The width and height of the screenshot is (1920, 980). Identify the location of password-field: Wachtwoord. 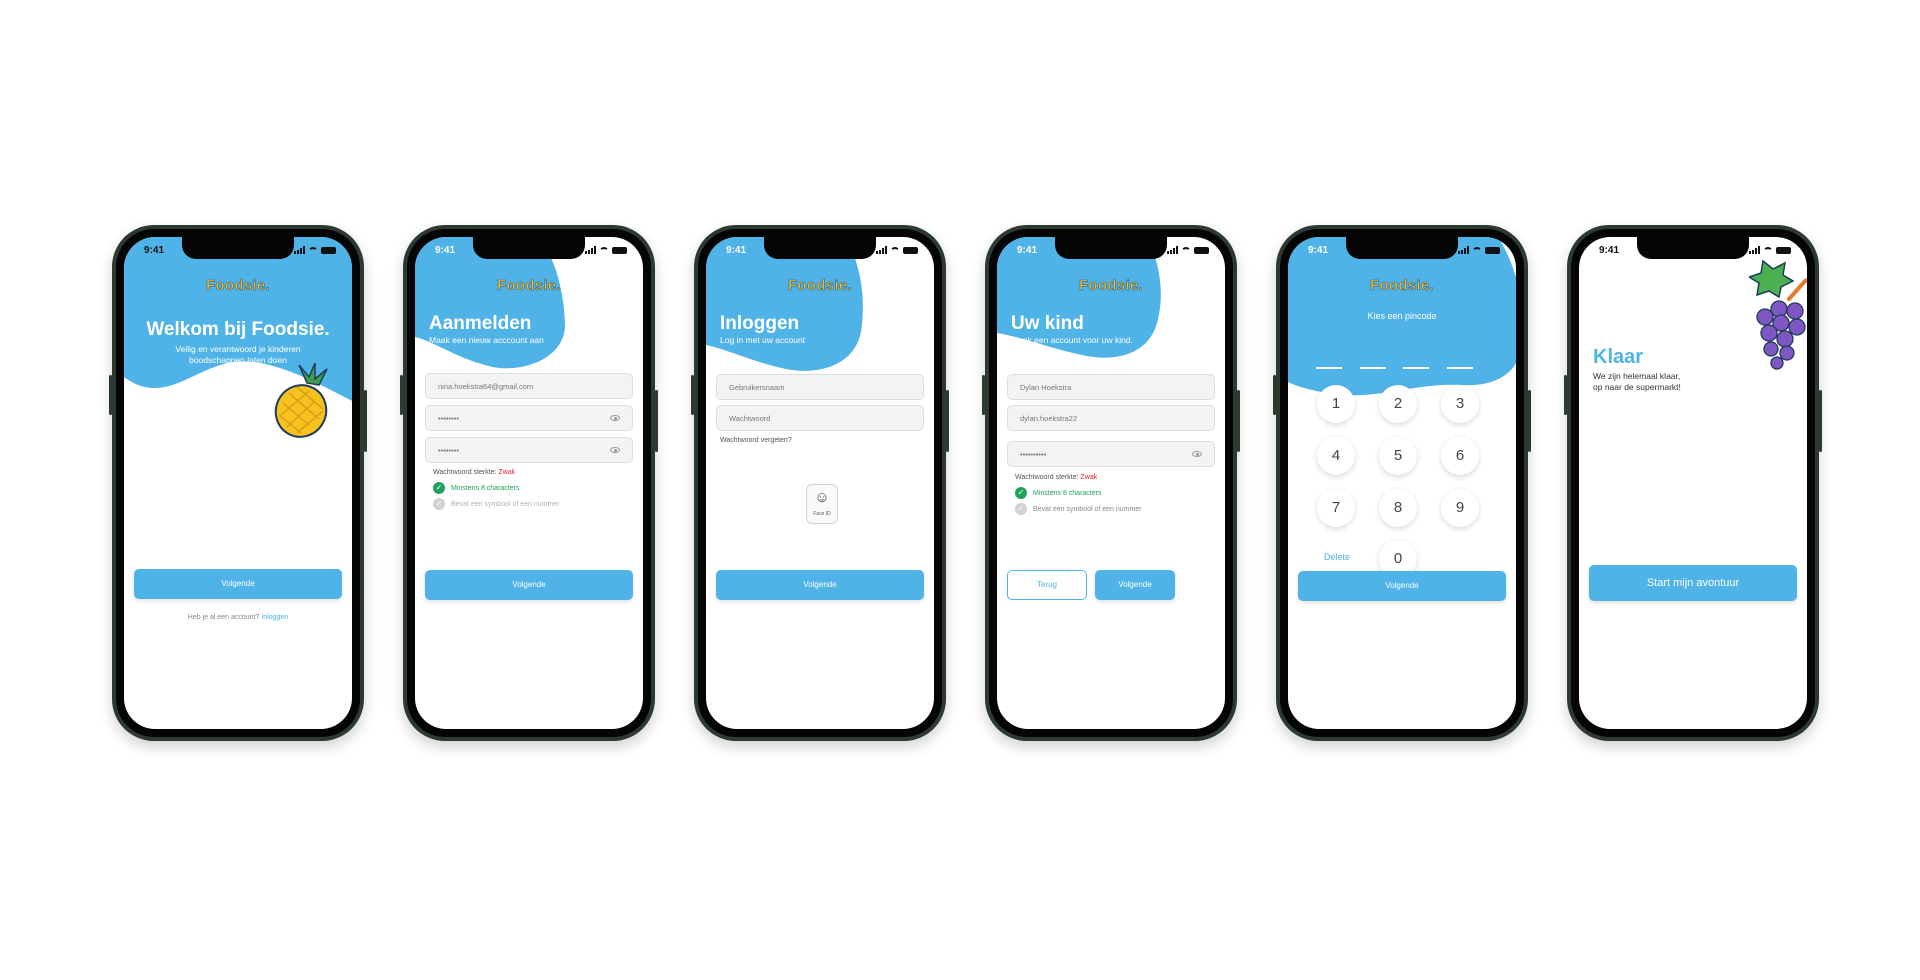
(820, 418).